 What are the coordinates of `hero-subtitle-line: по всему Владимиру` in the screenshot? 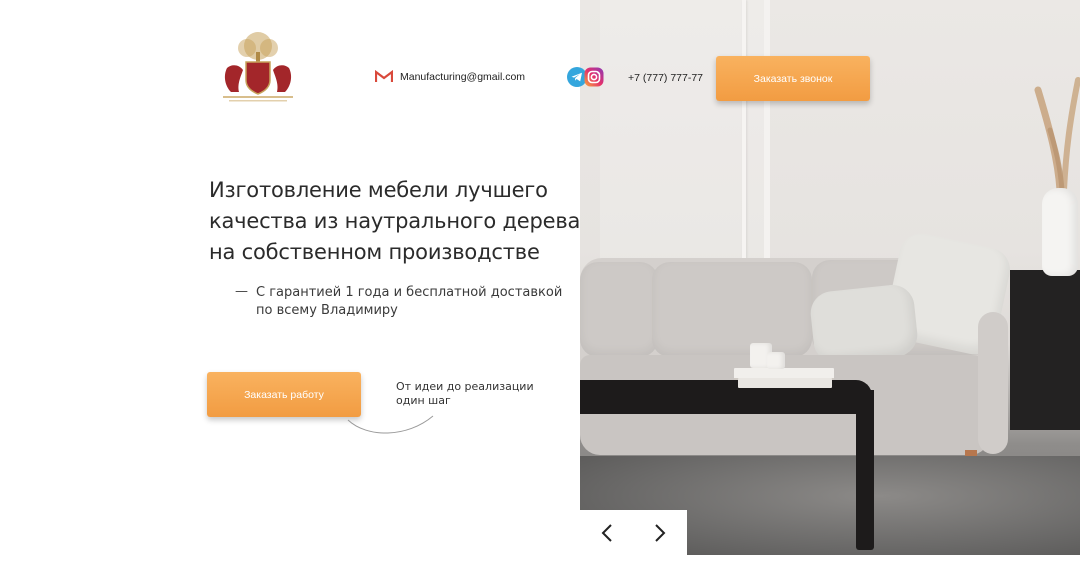 It's located at (327, 310).